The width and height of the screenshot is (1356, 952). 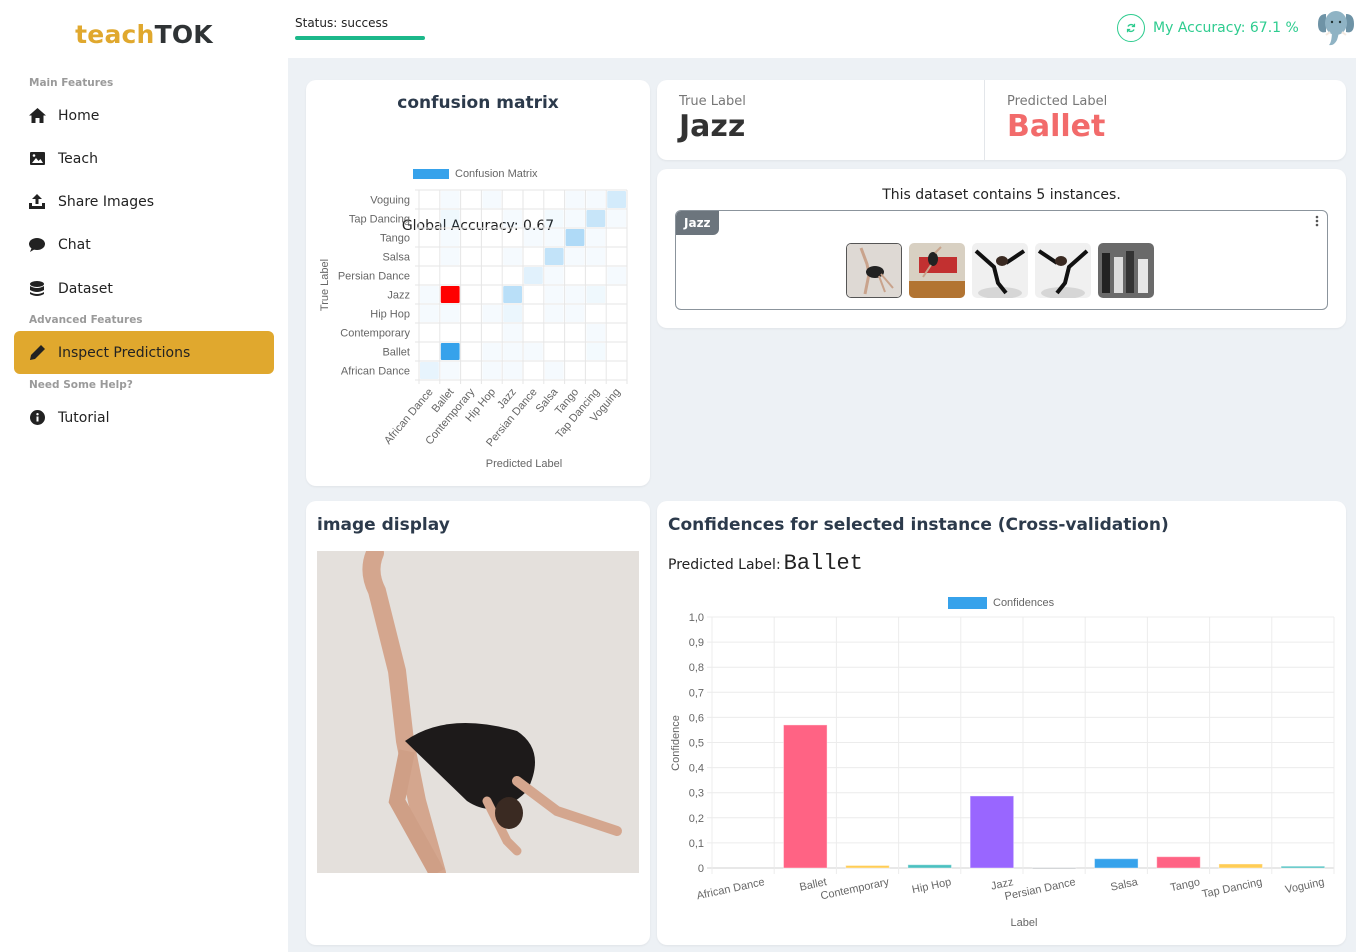 What do you see at coordinates (492, 199) in the screenshot?
I see `cm-cell-voguing-hip-hop` at bounding box center [492, 199].